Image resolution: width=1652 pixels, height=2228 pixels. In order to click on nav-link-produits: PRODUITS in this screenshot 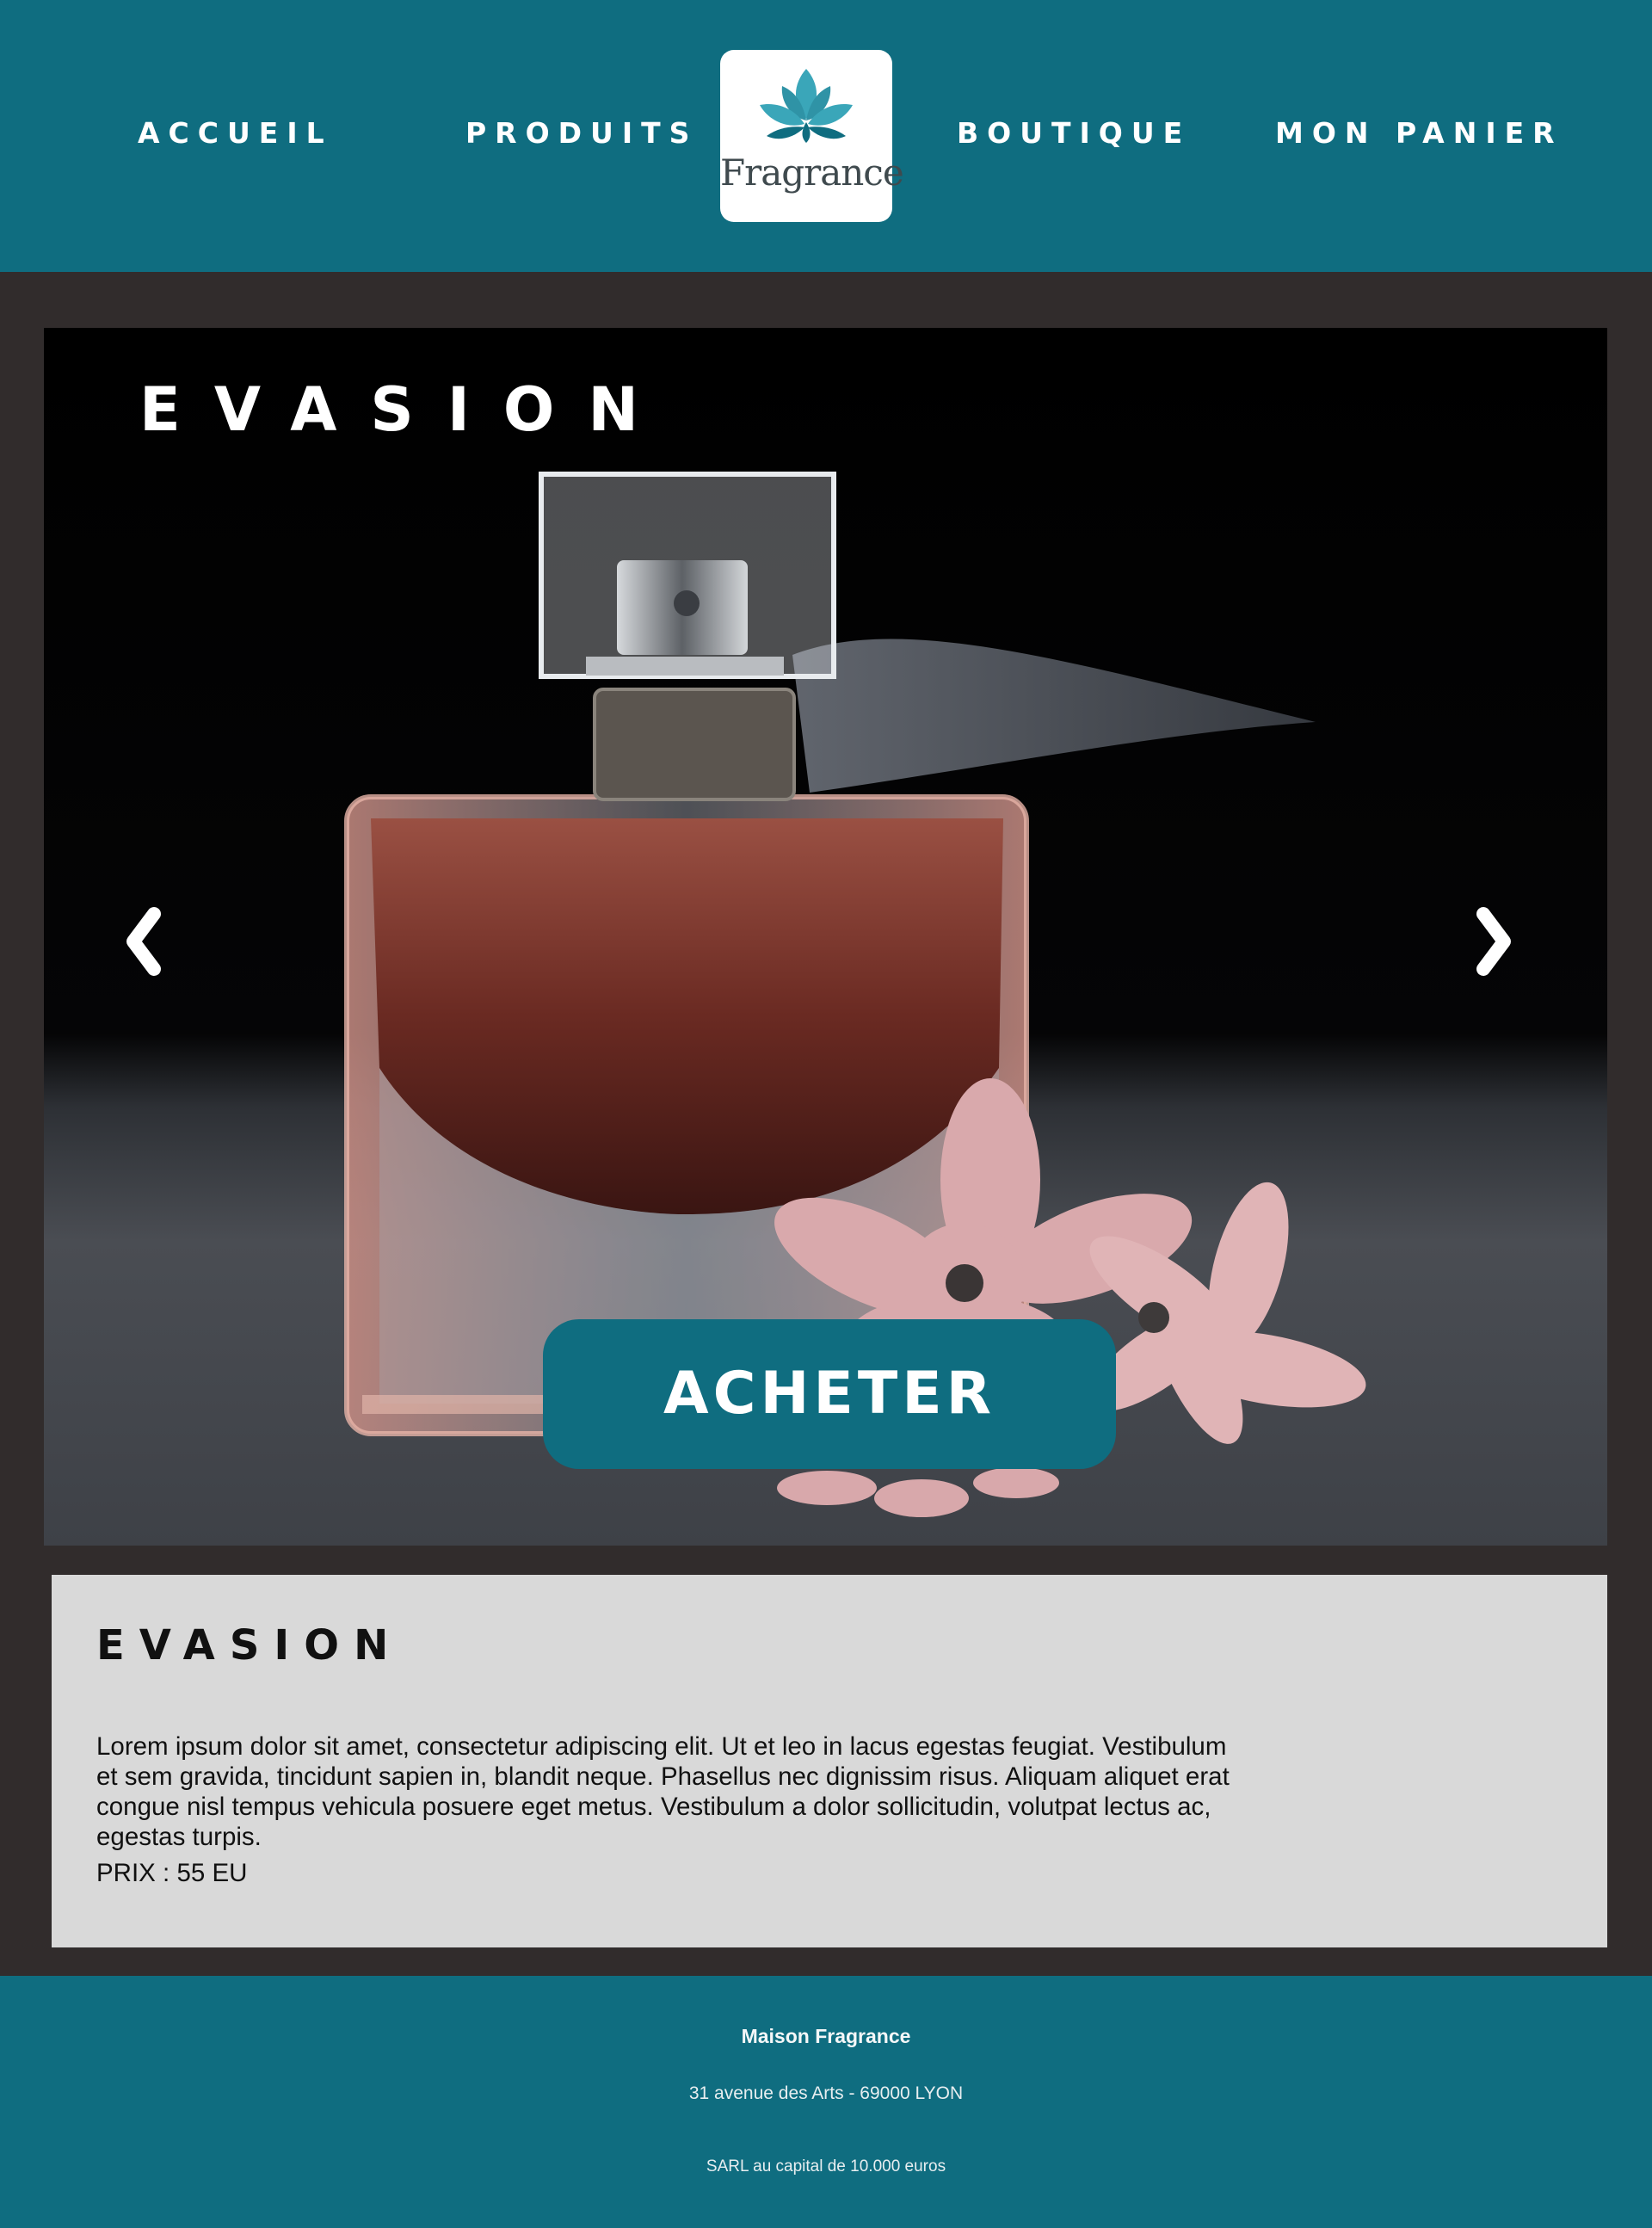, I will do `click(581, 133)`.